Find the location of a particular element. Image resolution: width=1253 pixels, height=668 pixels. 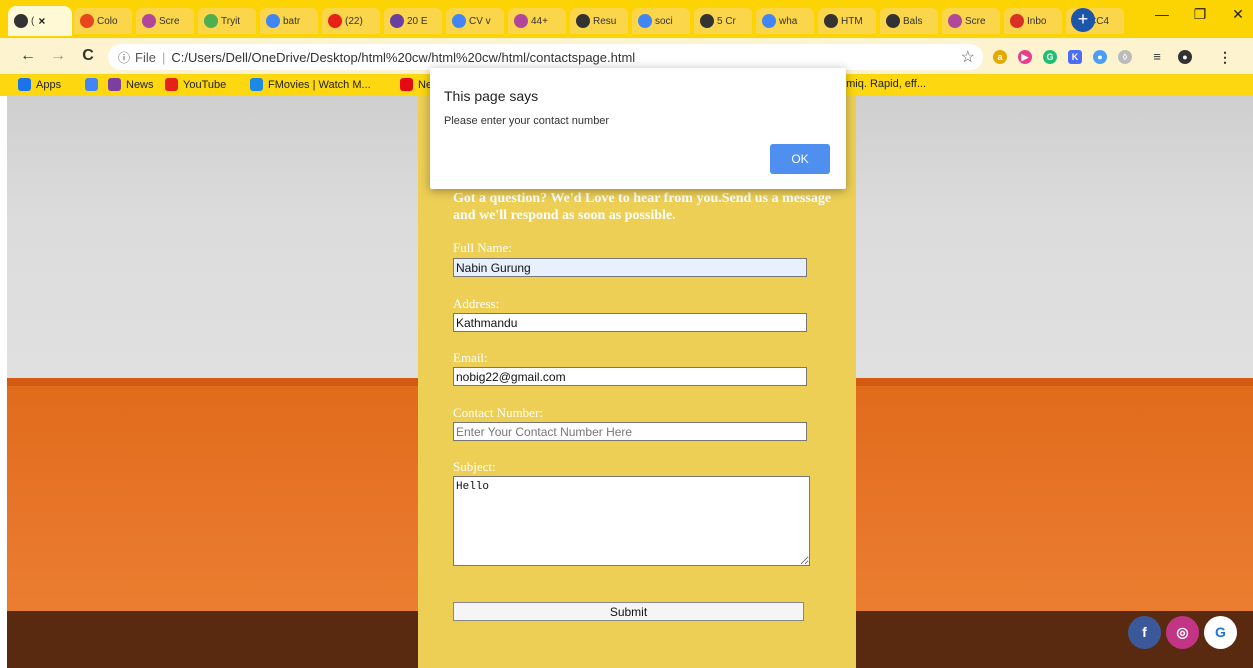

forward-arrow-icon: → is located at coordinates (58, 56).